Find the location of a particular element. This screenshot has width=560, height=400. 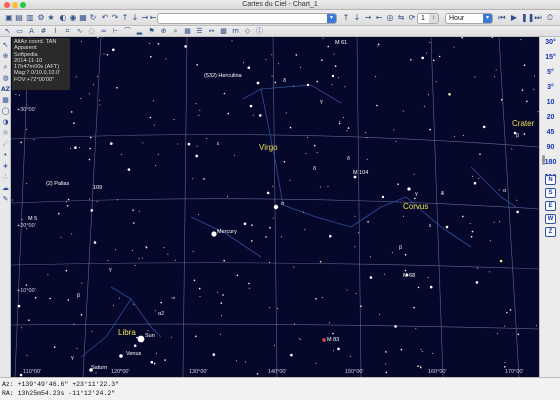

flip-icon-right: ⇋ is located at coordinates (401, 18).